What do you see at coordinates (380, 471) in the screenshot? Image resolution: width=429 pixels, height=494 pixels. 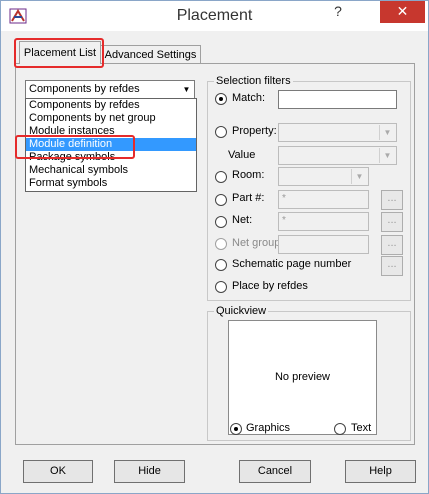 I see `help-button: Help` at bounding box center [380, 471].